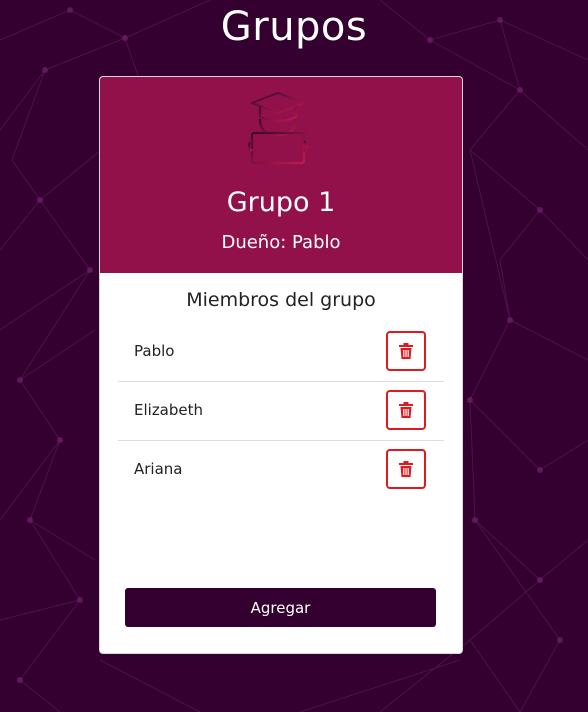 The height and width of the screenshot is (712, 588). What do you see at coordinates (278, 128) in the screenshot?
I see `student-reading-icon` at bounding box center [278, 128].